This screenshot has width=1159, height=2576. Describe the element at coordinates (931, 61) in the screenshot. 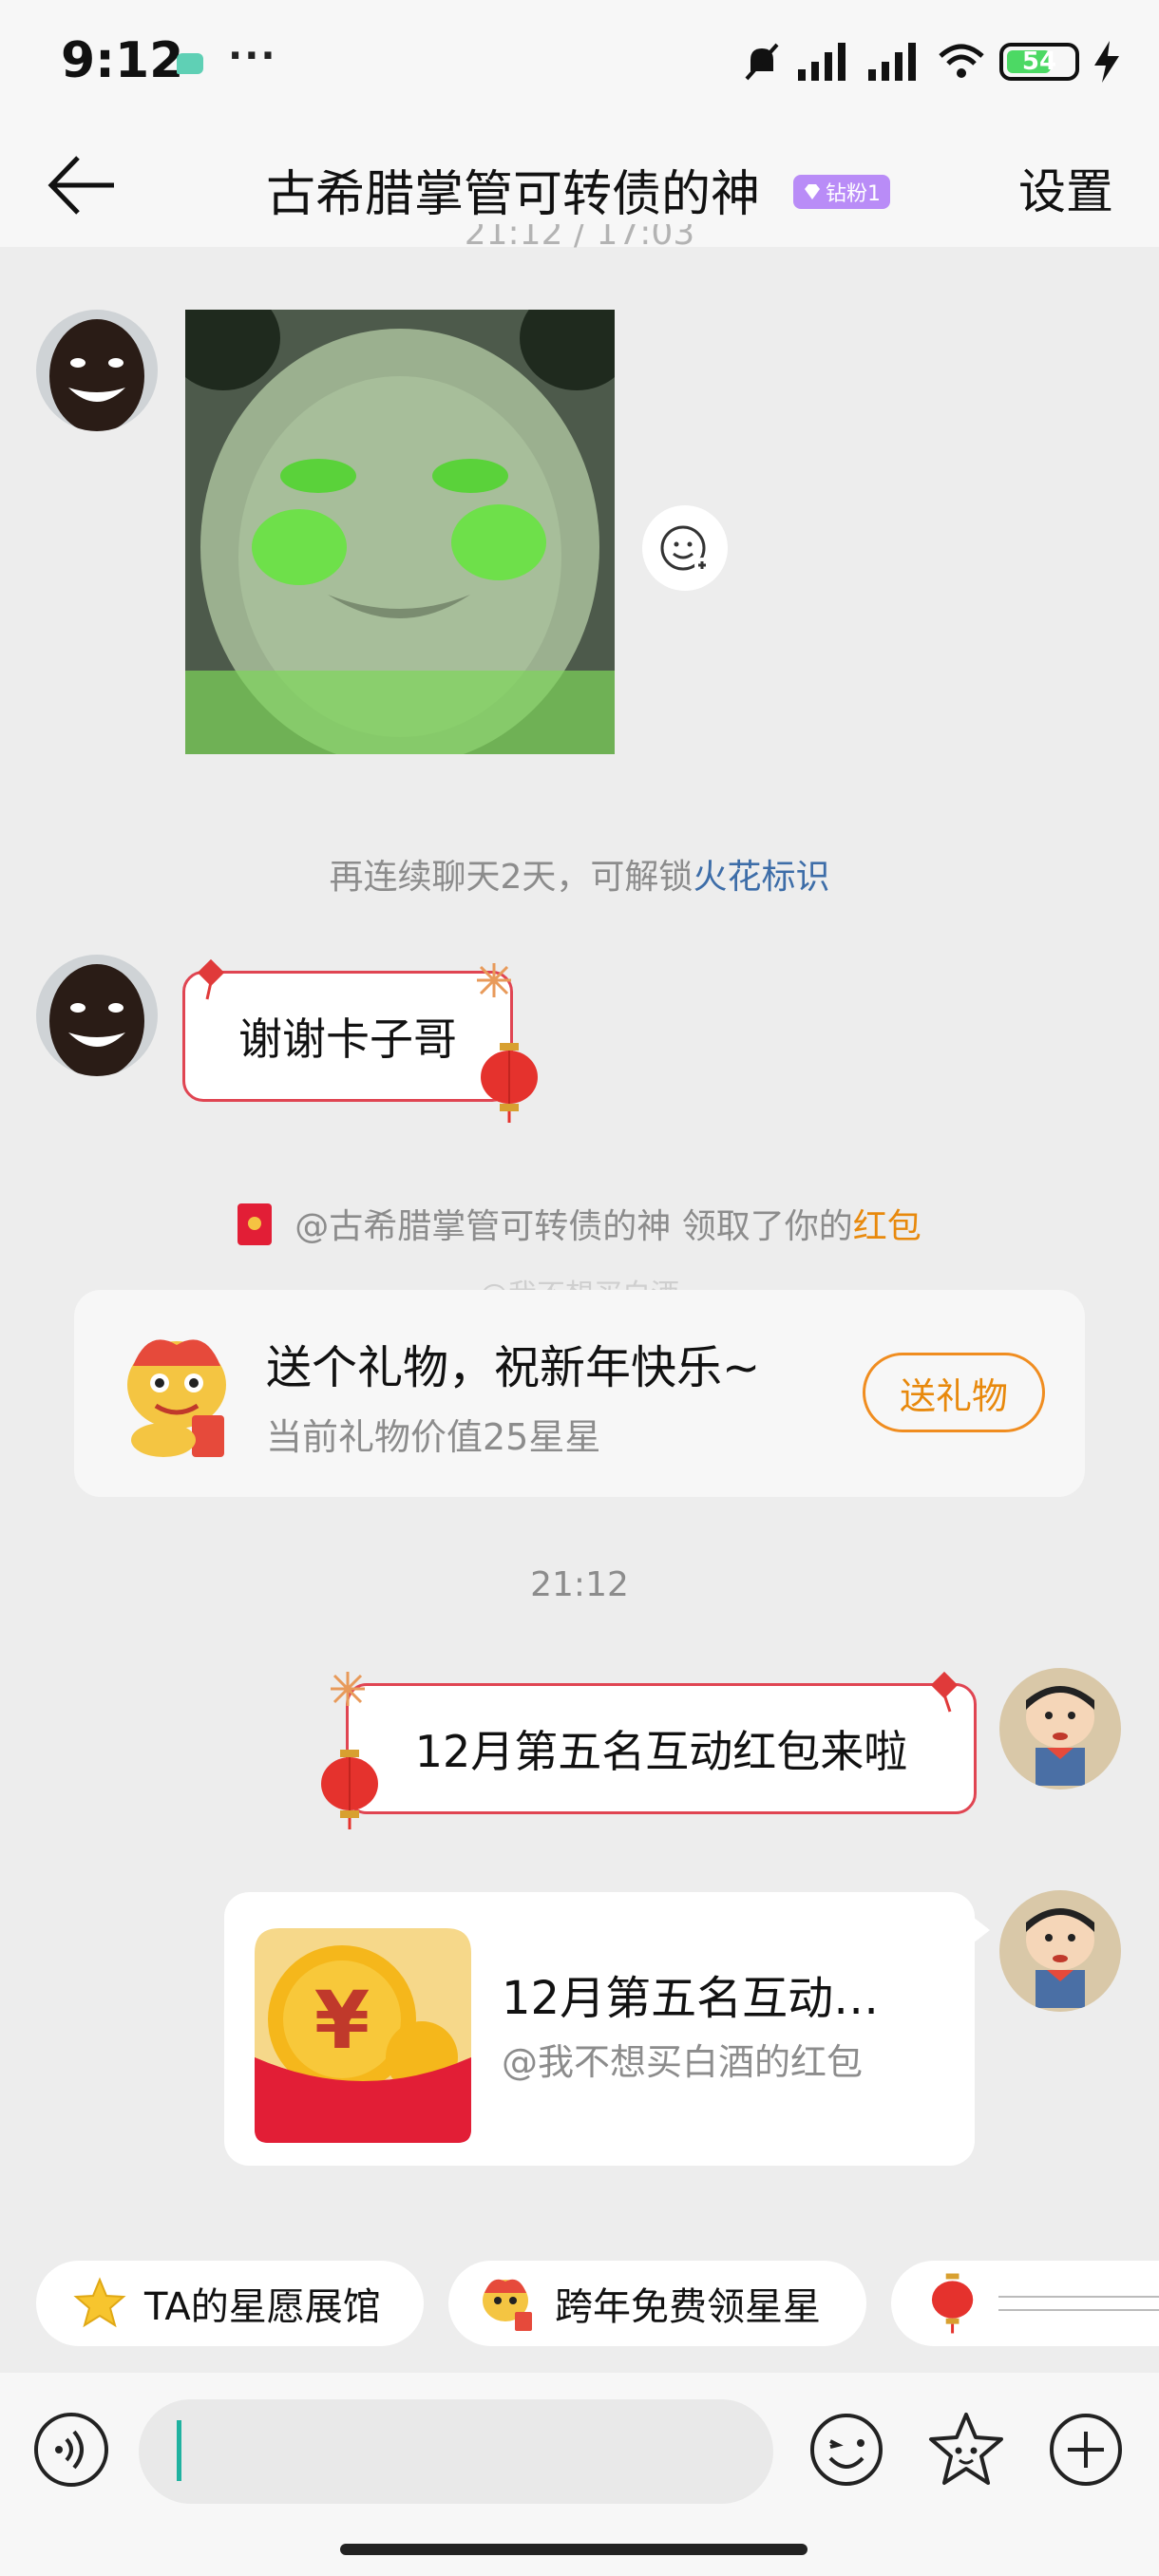

I see `status-icons: 54` at that location.